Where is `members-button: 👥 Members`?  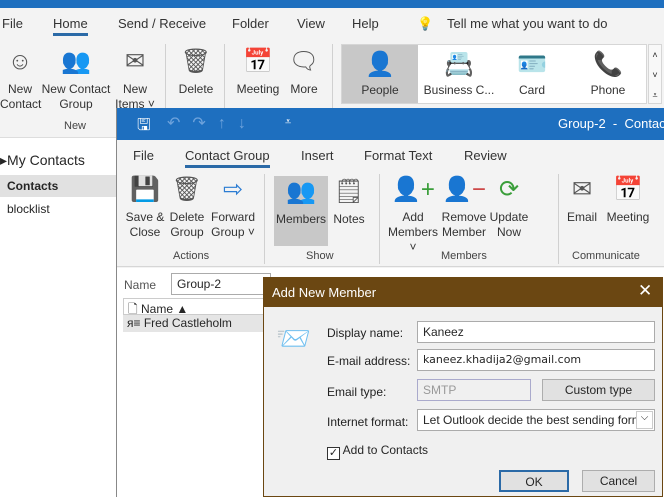 members-button: 👥 Members is located at coordinates (301, 211).